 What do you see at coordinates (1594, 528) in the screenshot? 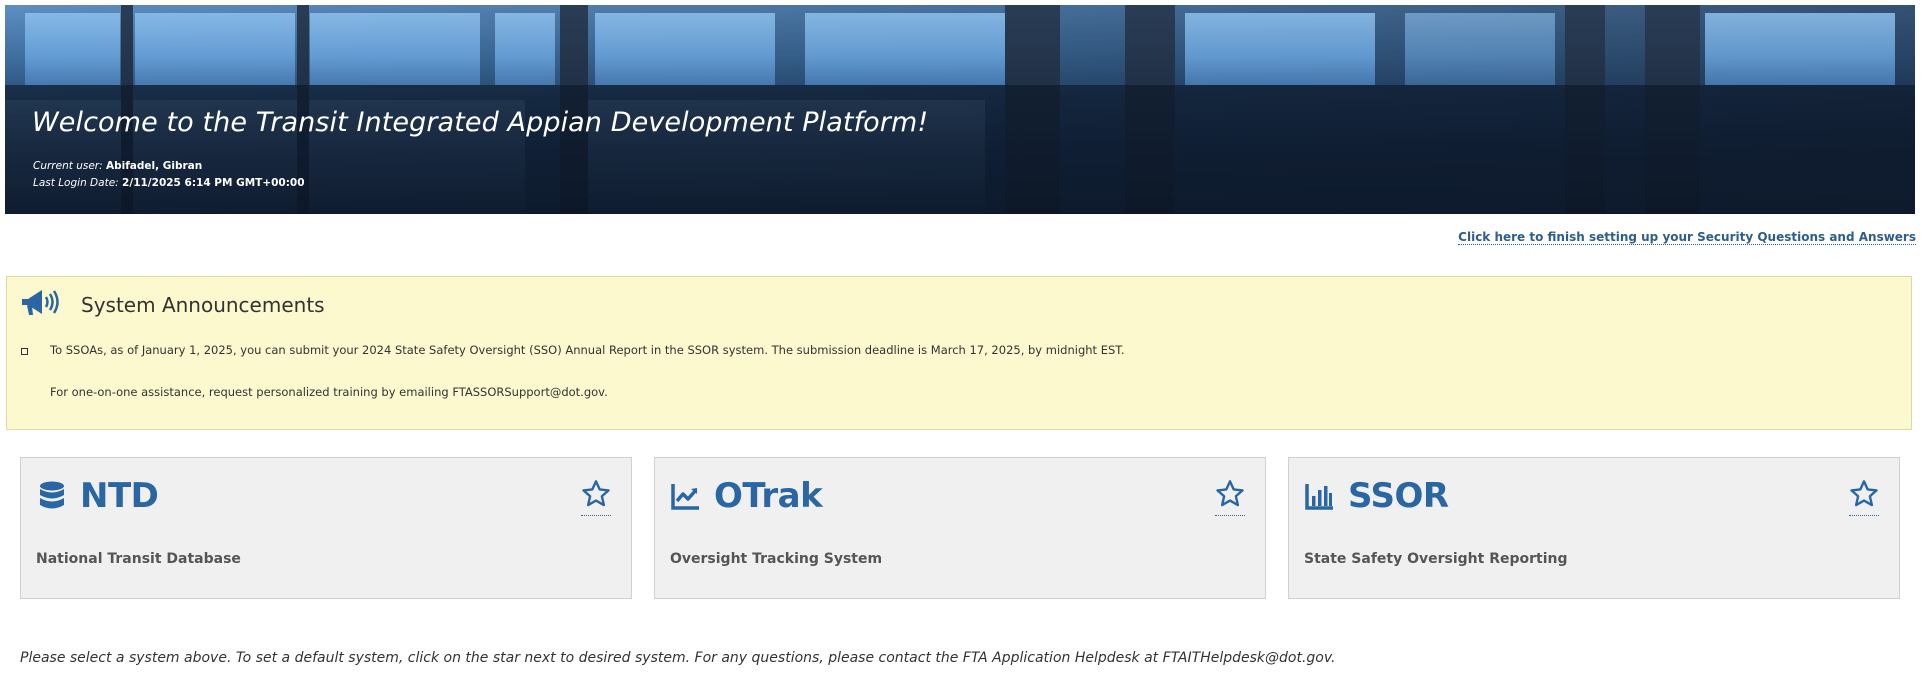
I see `system-card-ssor: SSOR State Safety Oversight Reporting` at bounding box center [1594, 528].